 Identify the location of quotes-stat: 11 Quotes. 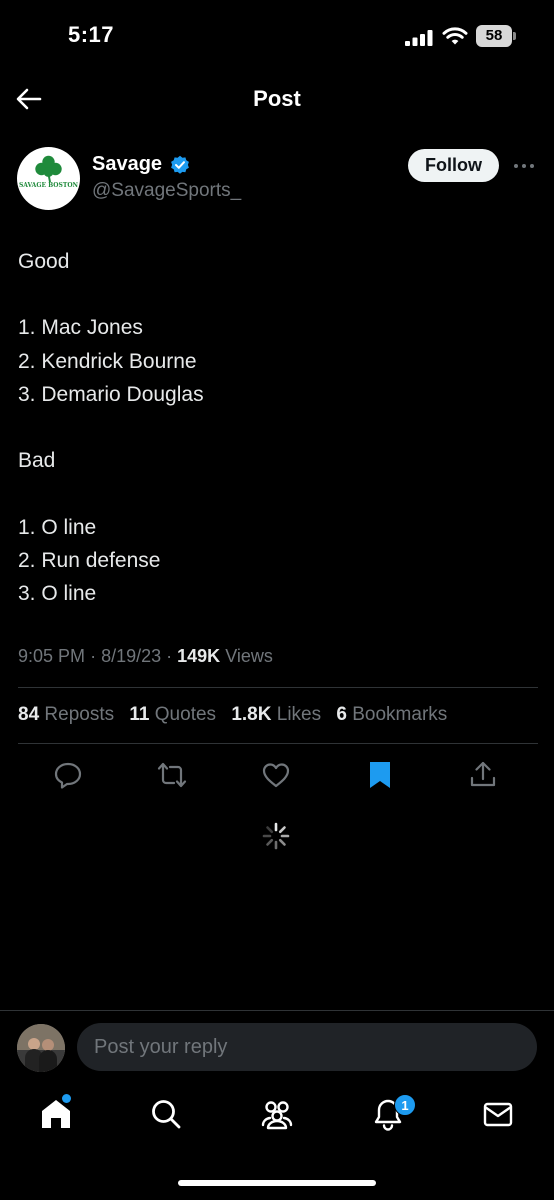
(172, 714).